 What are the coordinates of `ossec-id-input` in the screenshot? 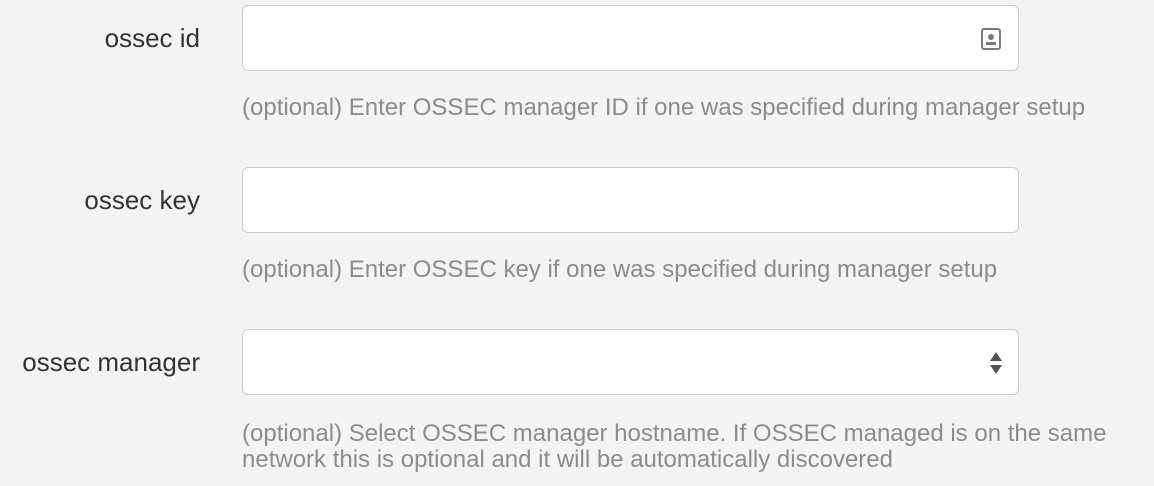 It's located at (630, 38).